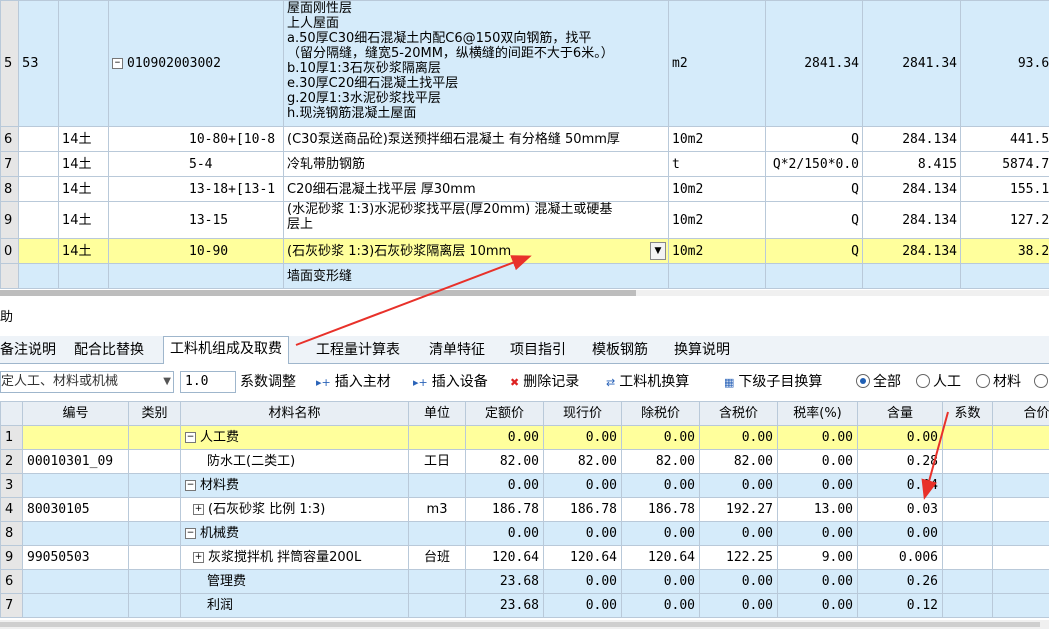 The height and width of the screenshot is (629, 1049). What do you see at coordinates (524, 533) in the screenshot?
I see `resource-row: 8−机械费0.000.000.000.000.000.000.` at bounding box center [524, 533].